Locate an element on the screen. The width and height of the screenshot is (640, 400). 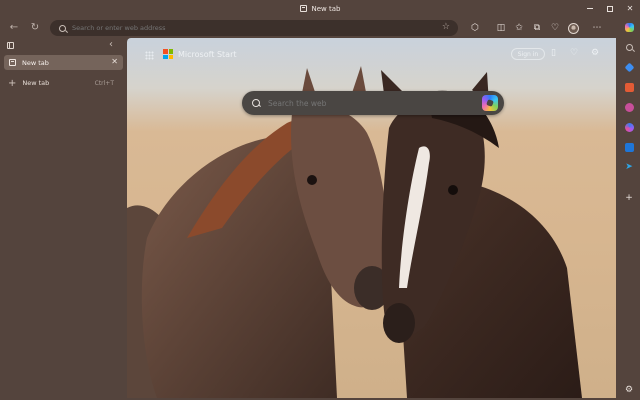
tools-icon is located at coordinates (629, 87).